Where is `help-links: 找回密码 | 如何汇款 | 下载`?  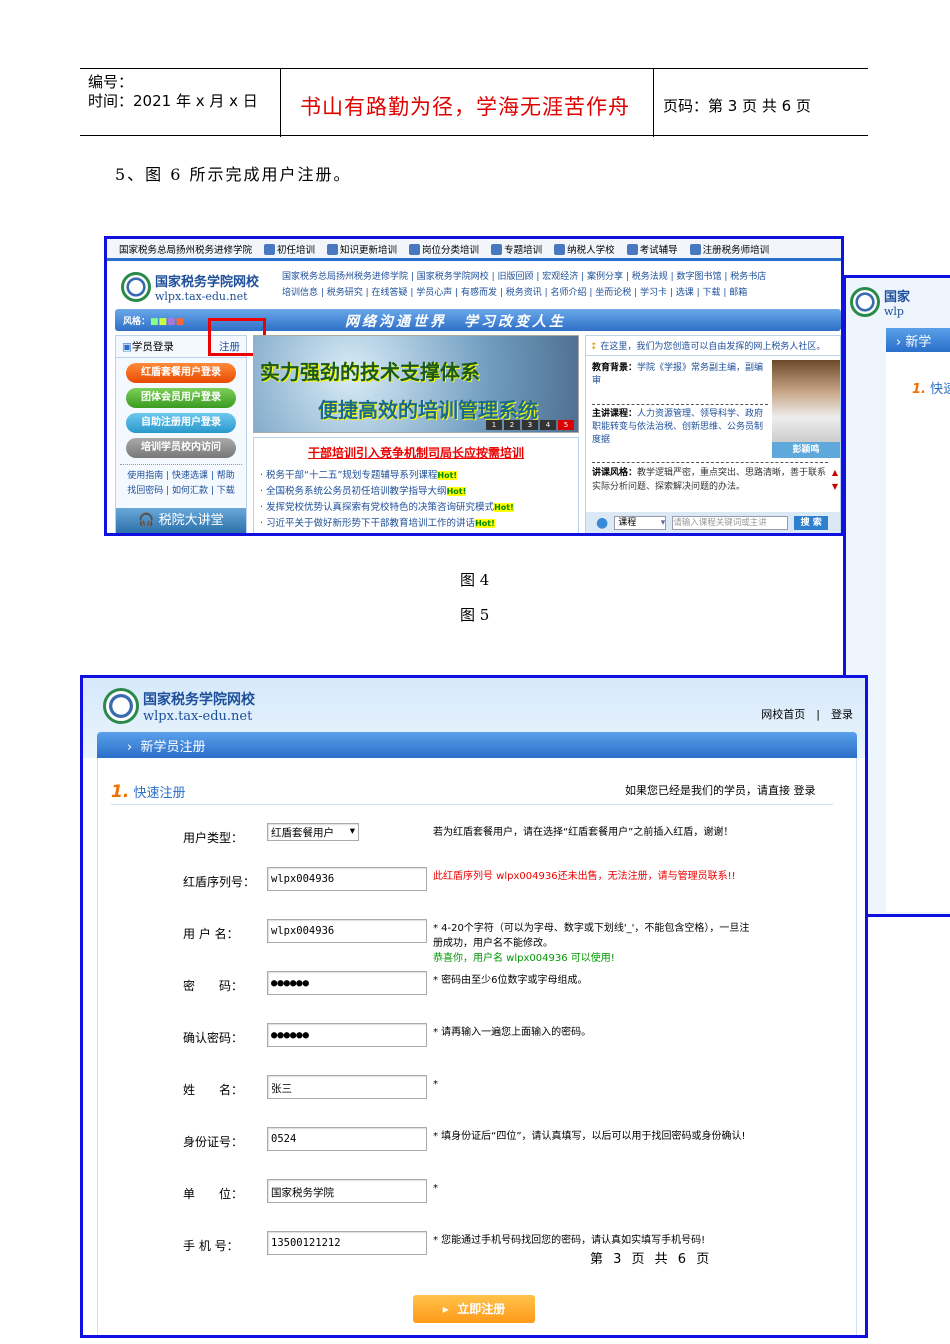
help-links: 找回密码 | 如何汇款 | 下载 is located at coordinates (181, 491).